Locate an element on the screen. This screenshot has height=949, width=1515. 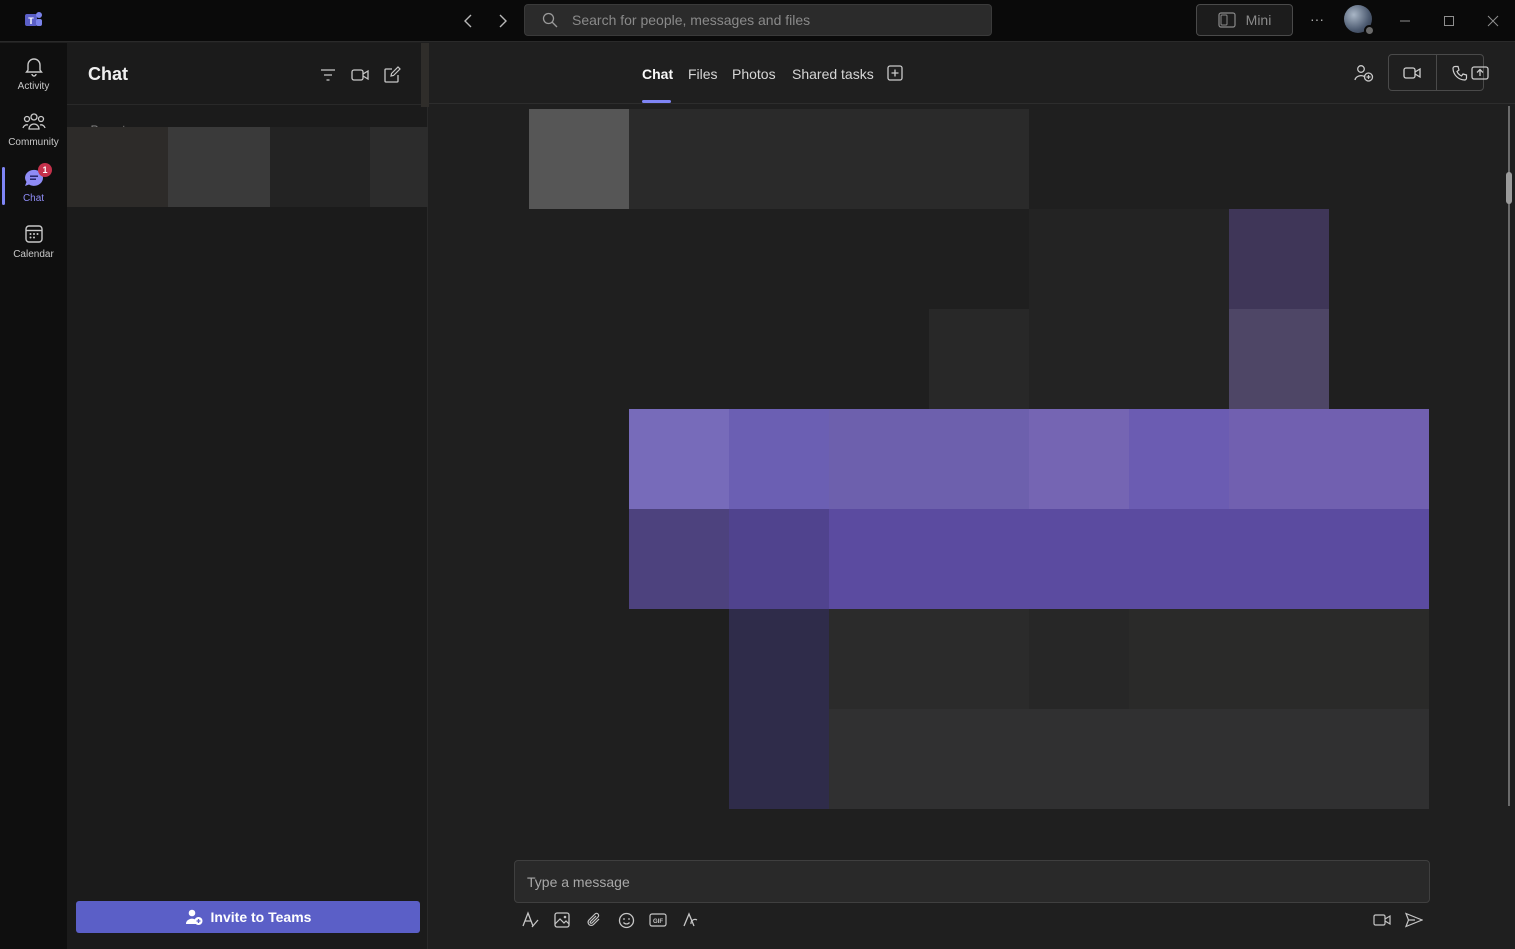
active-tab-indicator is located at coordinates (656, 101).